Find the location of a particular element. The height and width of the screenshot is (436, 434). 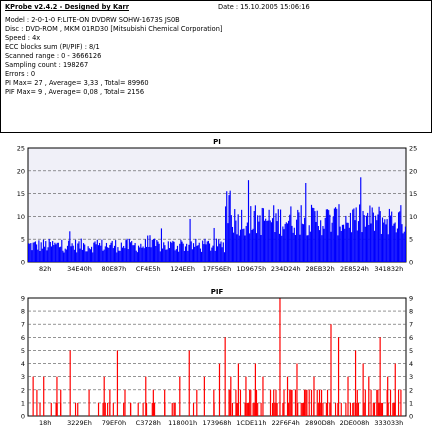

y-tick-label-right: 5 is located at coordinates (411, 351).